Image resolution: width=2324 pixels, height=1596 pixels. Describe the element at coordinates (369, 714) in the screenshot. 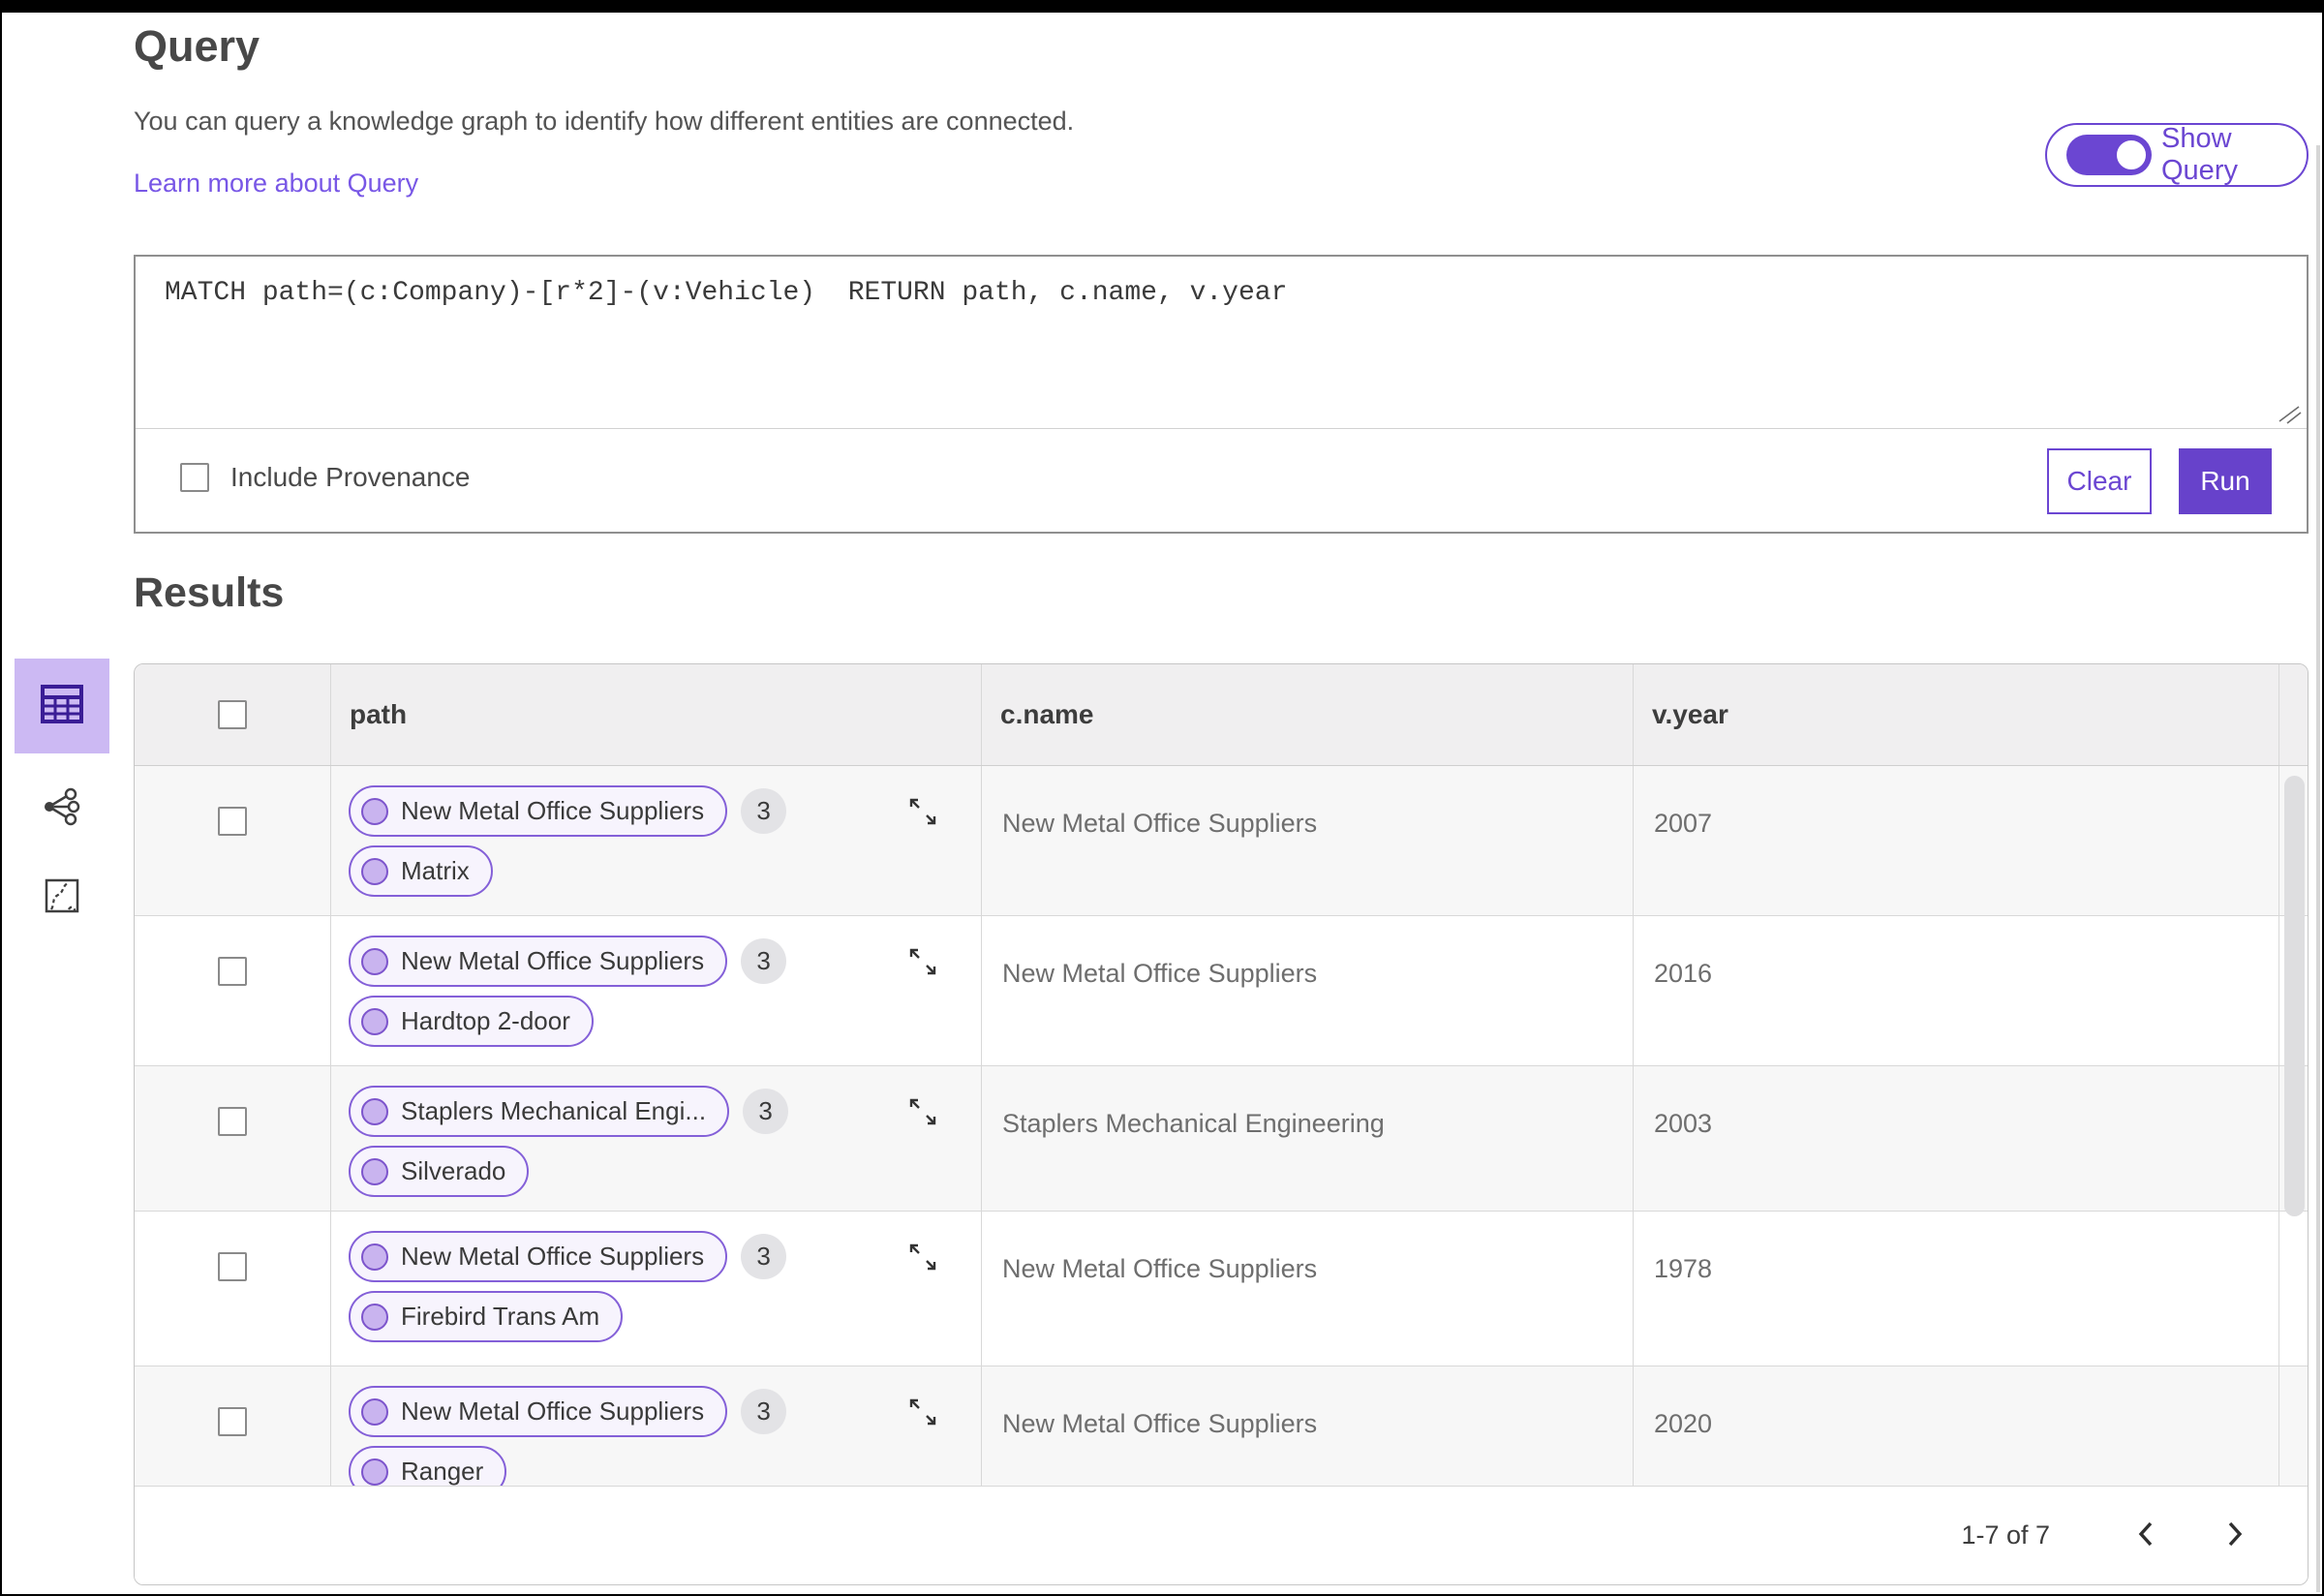

I see `column-header-path: path` at that location.